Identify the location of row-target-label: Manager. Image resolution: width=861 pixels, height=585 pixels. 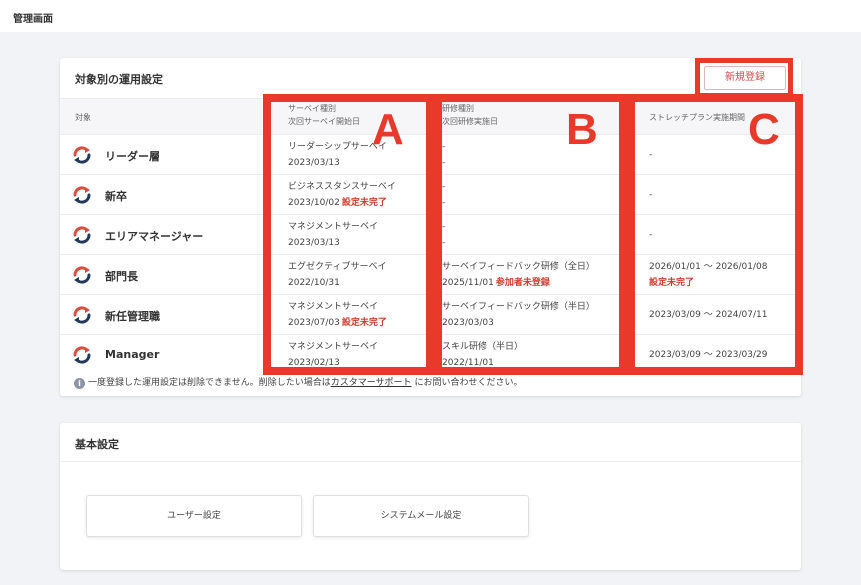
(132, 354).